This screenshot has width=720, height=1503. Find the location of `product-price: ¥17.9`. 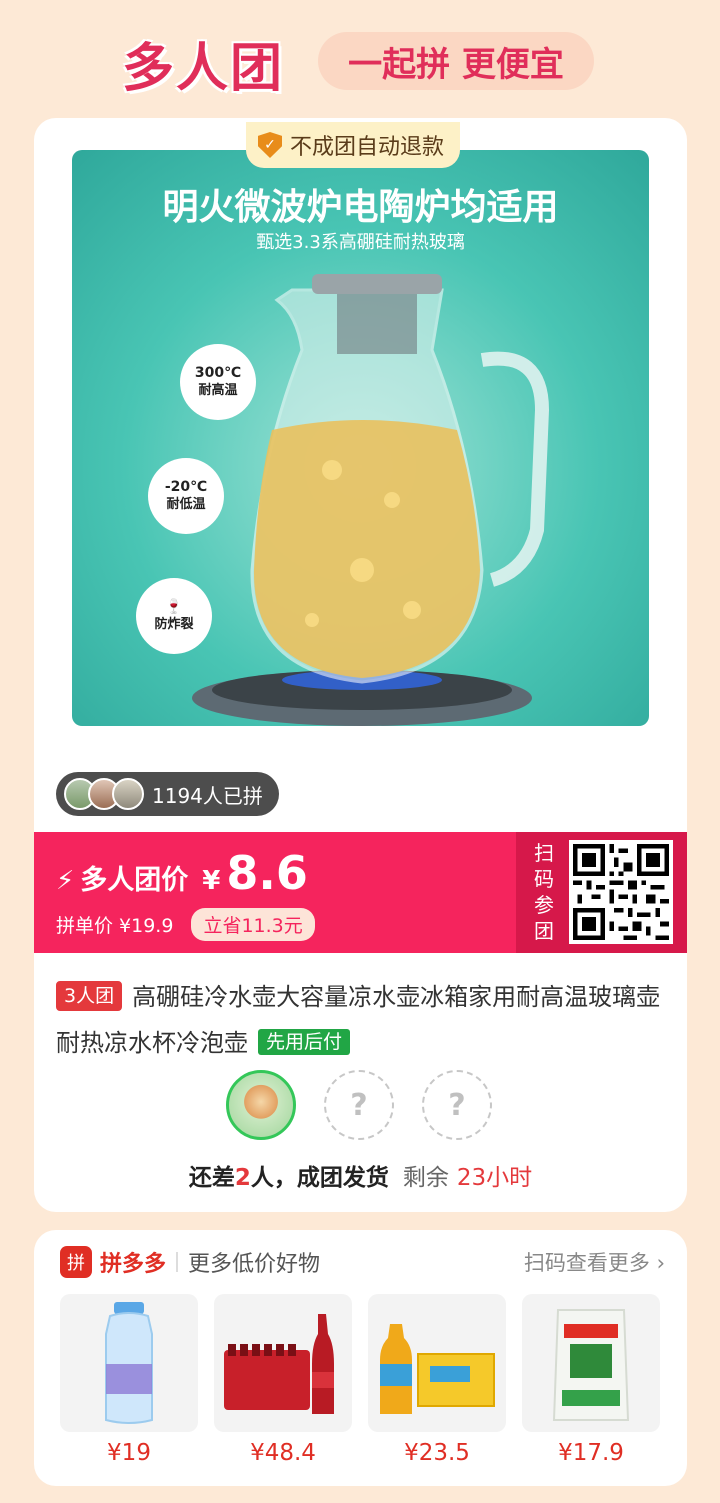

product-price: ¥17.9 is located at coordinates (591, 1453).